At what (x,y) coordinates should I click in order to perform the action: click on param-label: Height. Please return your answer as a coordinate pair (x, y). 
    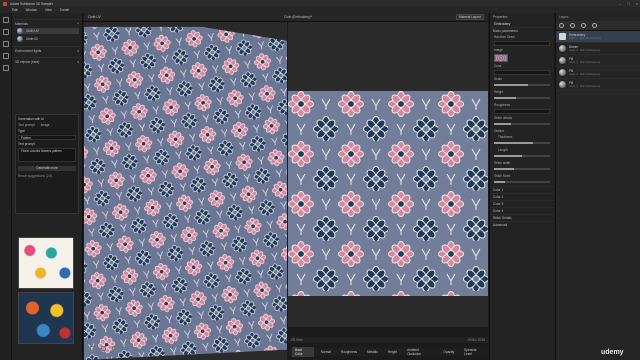
    Looking at the image, I should click on (499, 92).